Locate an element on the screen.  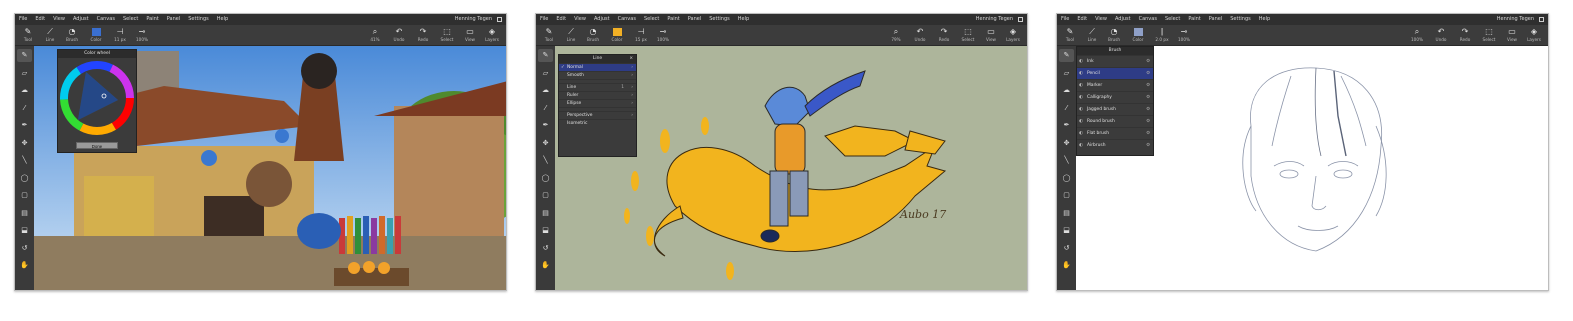
brush-flat-brush: ◐ Flat brush ⚙ is located at coordinates (1115, 133).